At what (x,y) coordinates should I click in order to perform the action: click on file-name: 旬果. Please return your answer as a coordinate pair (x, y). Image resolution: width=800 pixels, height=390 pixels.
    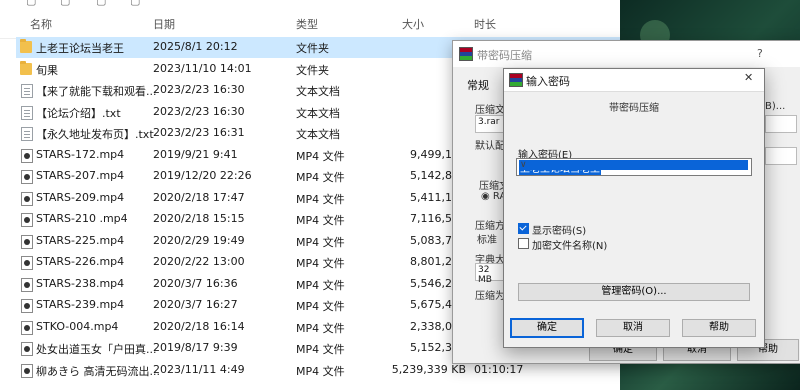
    Looking at the image, I should click on (47, 70).